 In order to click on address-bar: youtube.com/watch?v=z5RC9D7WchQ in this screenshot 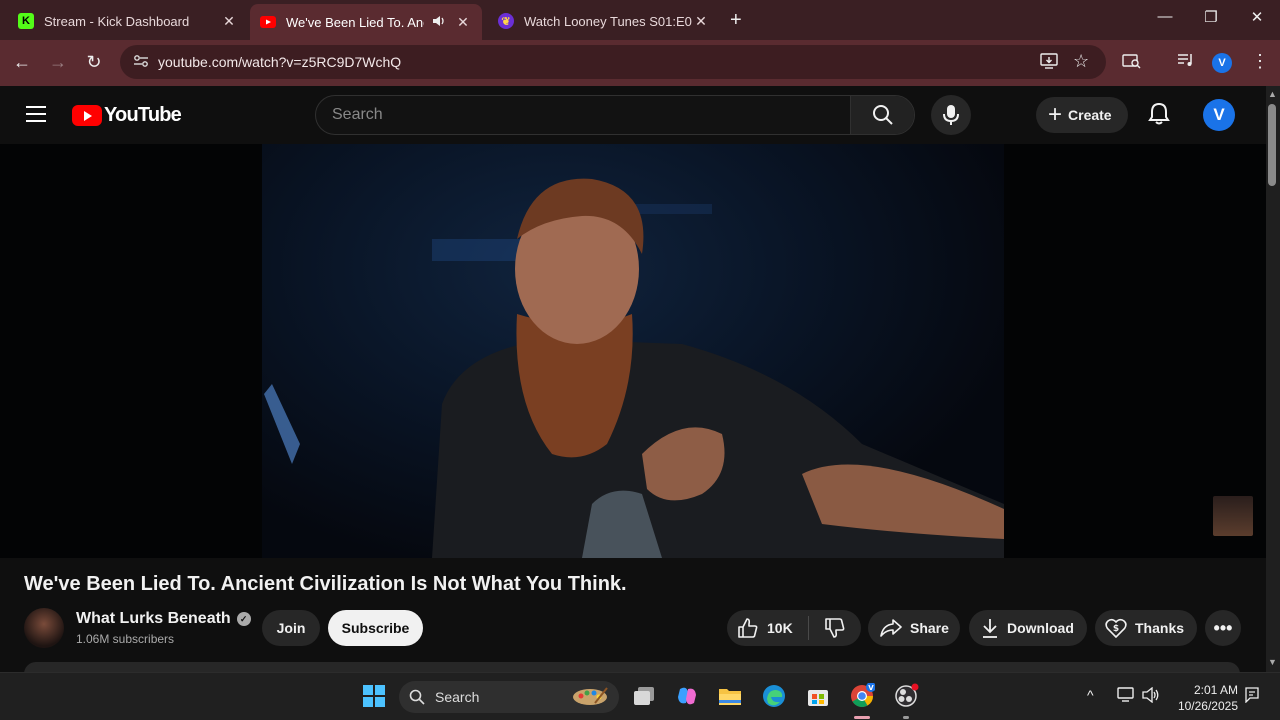, I will do `click(613, 62)`.